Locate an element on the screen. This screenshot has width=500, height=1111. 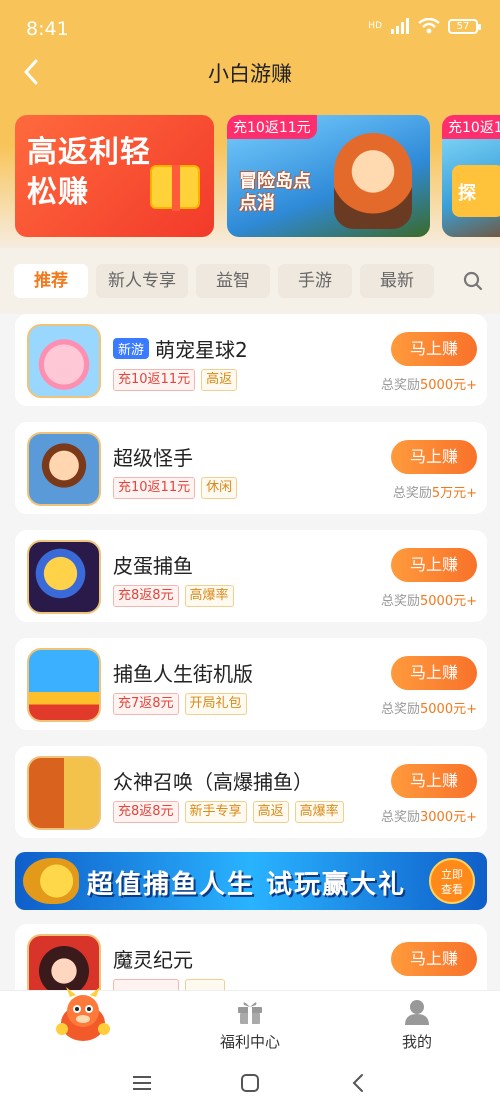
game-card: 皮蛋捕鱼 充8返8元 高爆率 马上赚 总奖励5000元+ is located at coordinates (251, 576).